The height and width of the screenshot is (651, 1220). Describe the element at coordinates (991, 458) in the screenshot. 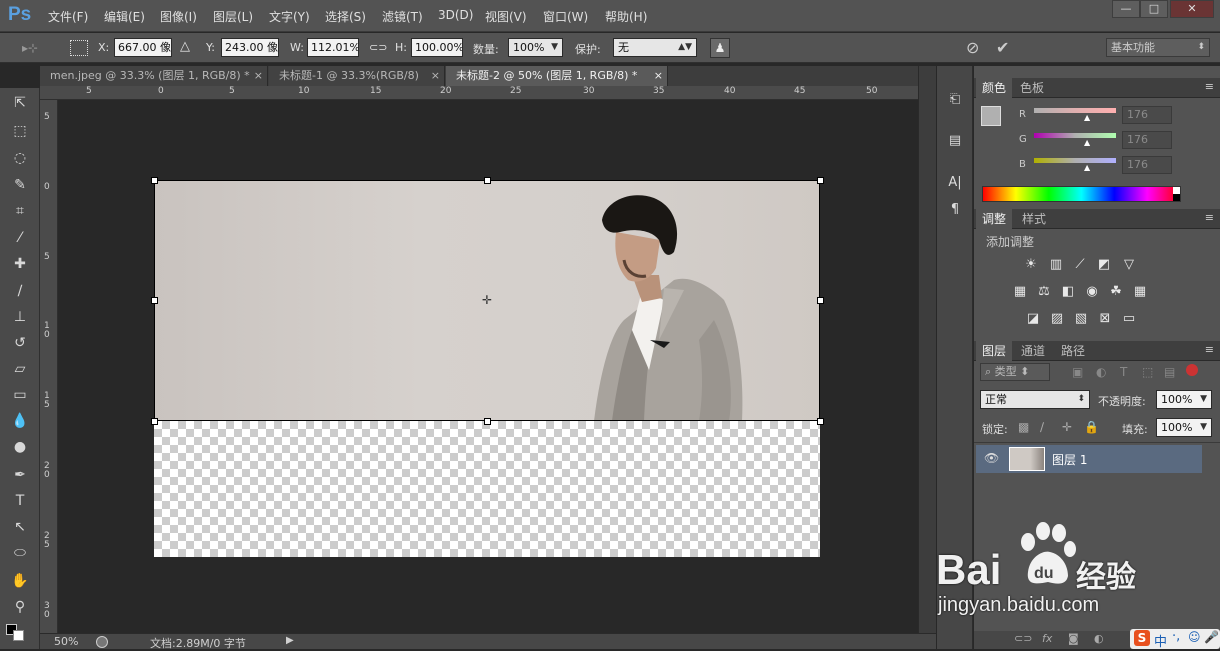

I see `eye-icon: 👁` at that location.